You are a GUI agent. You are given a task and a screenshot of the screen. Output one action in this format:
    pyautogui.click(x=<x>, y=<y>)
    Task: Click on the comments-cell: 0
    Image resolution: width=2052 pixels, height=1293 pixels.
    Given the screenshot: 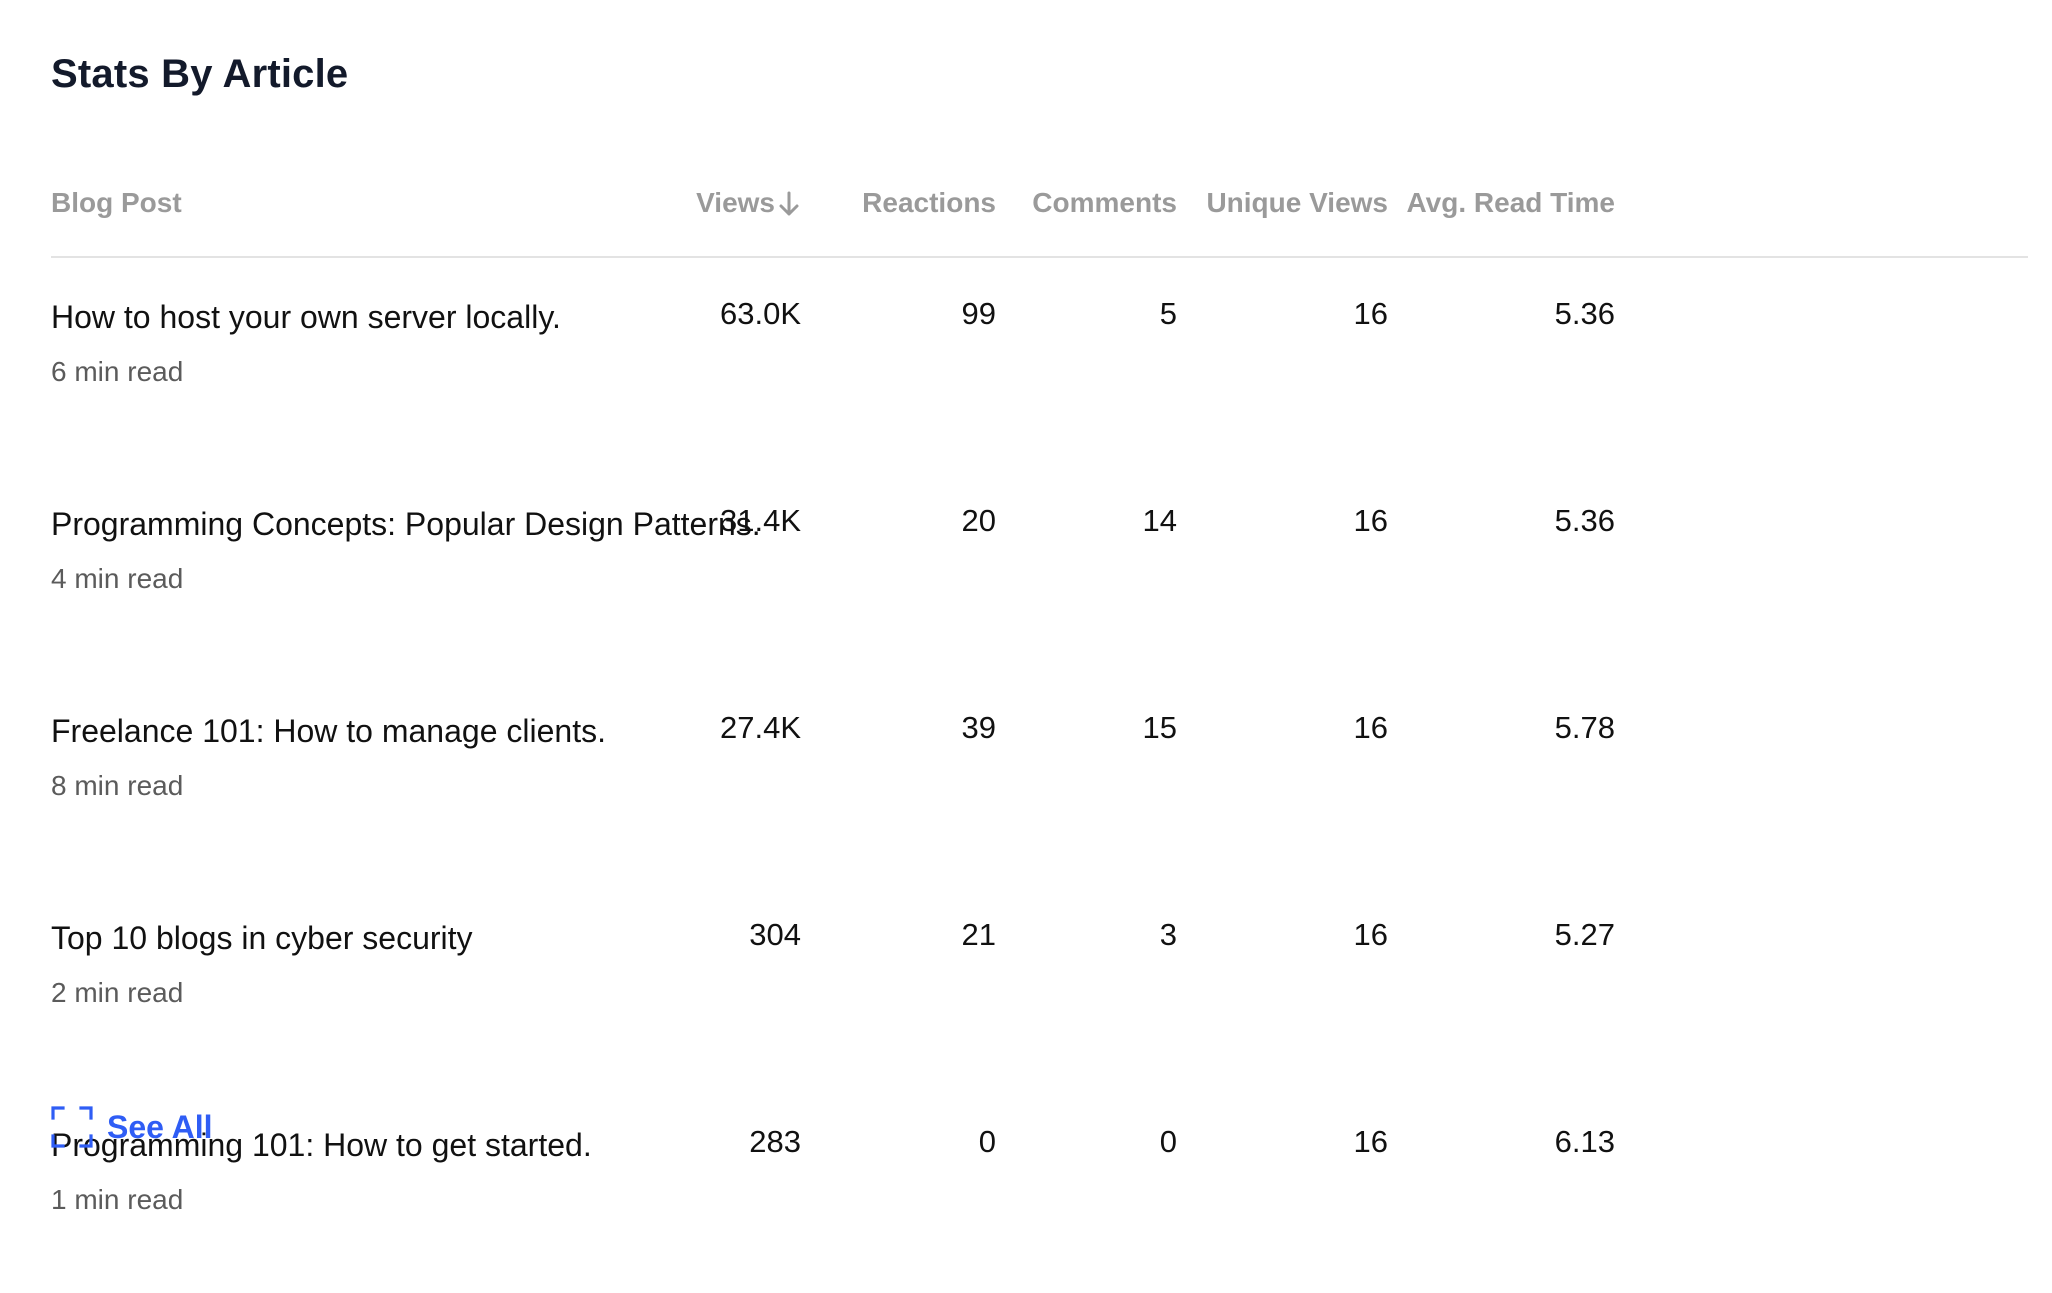 What is the action you would take?
    pyautogui.click(x=1168, y=1141)
    